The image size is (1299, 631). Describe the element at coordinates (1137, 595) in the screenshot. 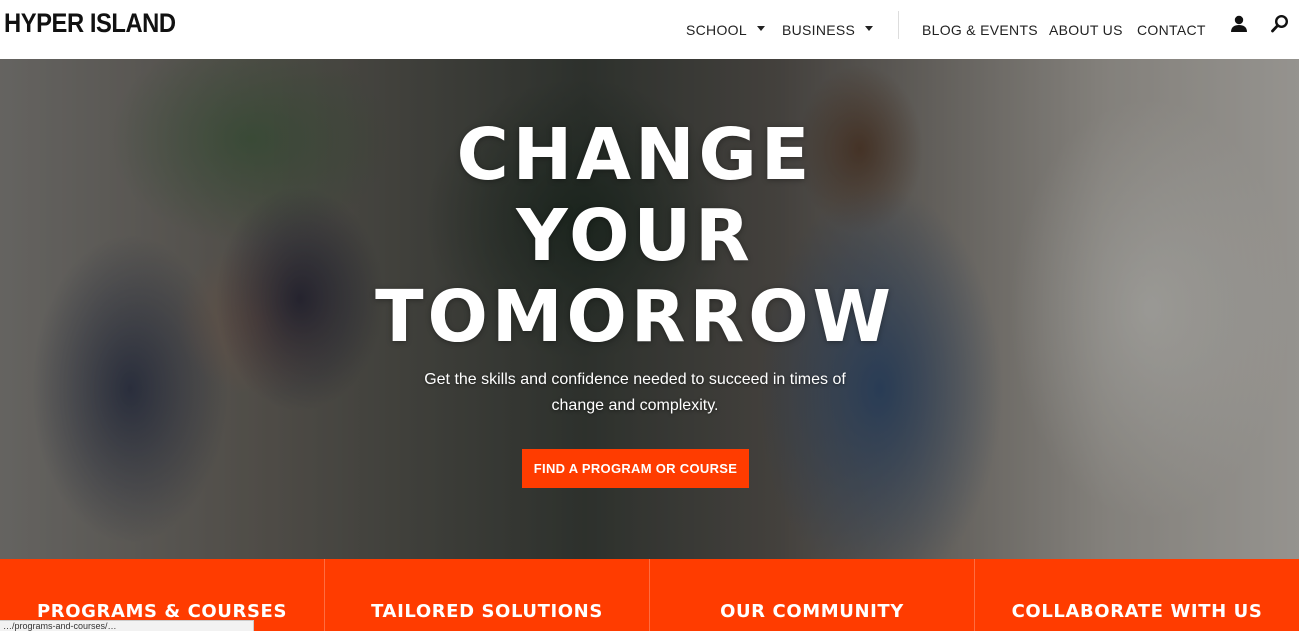

I see `feature-collaborate-with-us: COLLABORATE WITH US` at that location.